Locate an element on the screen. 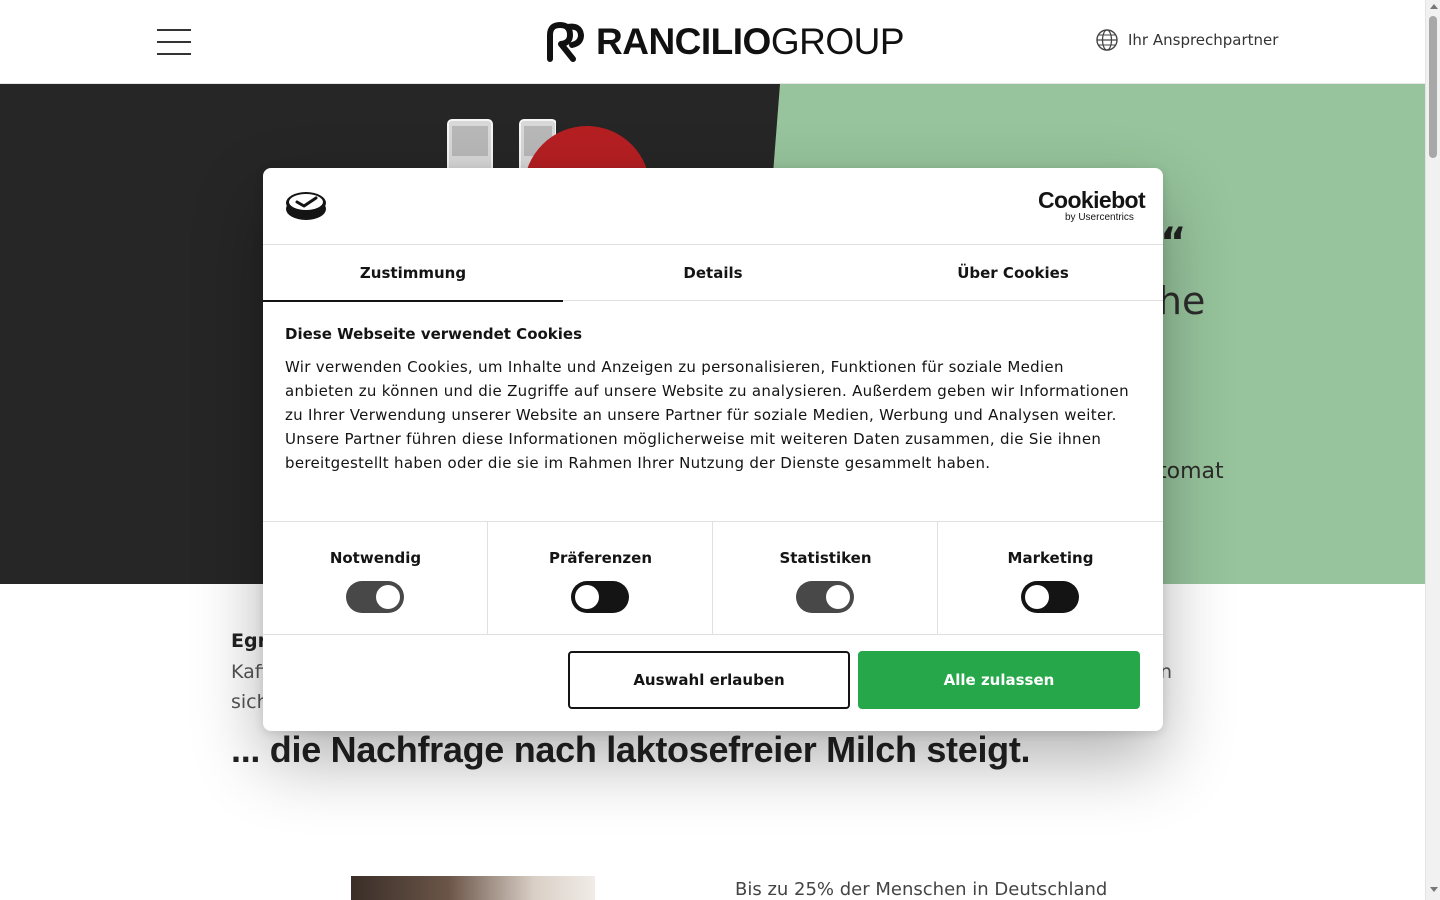  toggle-notwendig is located at coordinates (375, 597).